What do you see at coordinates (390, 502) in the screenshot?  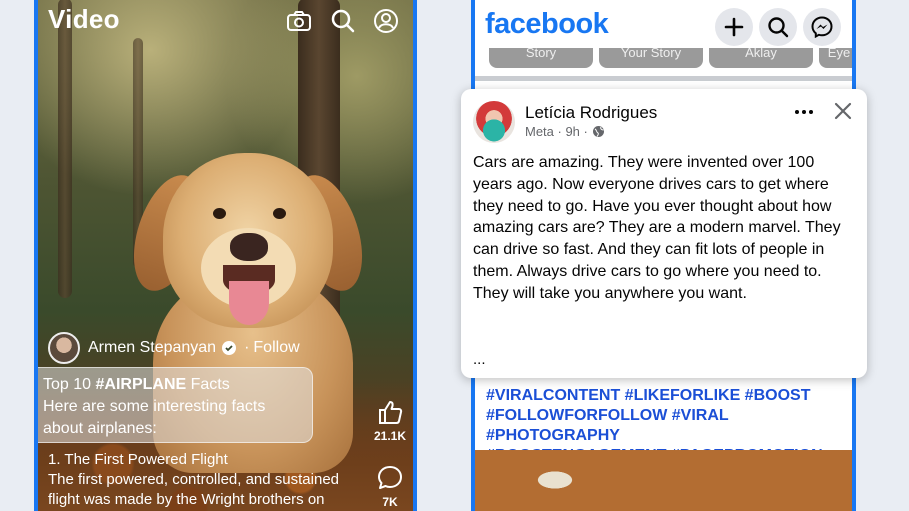 I see `comment-count: 7K` at bounding box center [390, 502].